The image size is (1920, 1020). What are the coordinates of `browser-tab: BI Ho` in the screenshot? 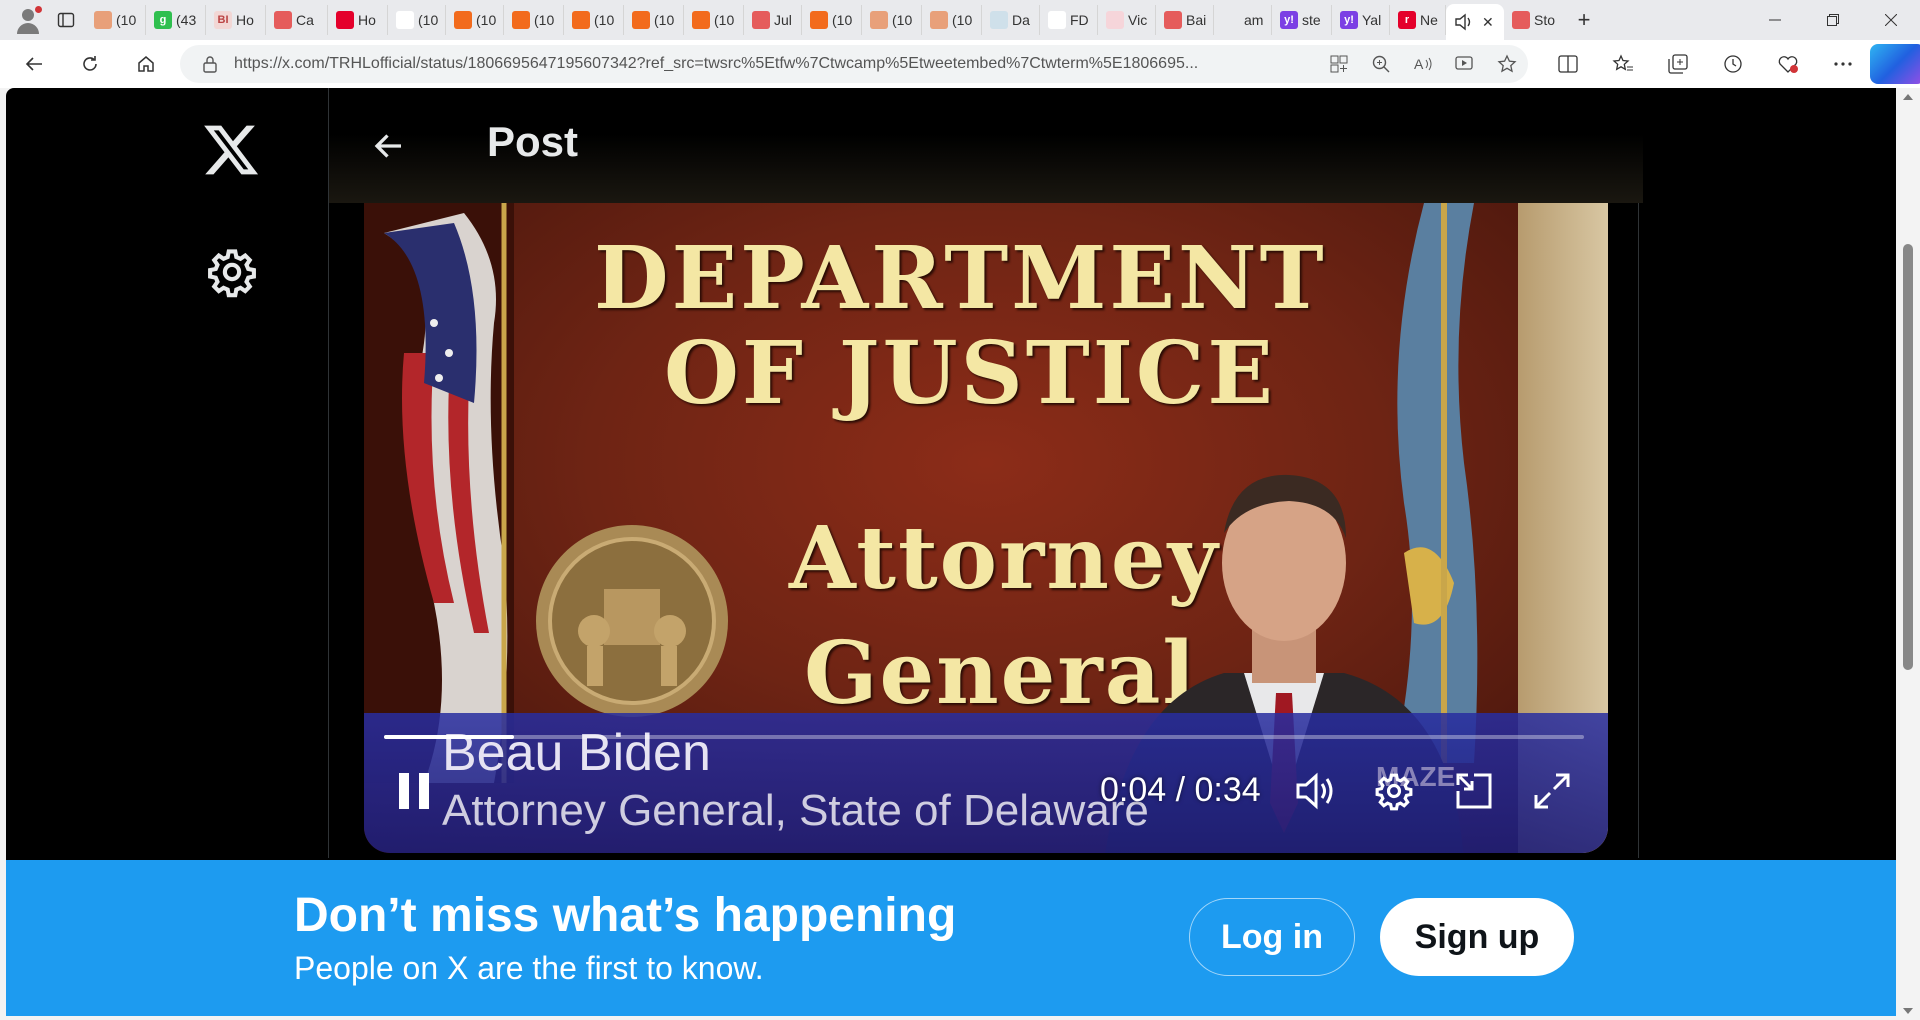 It's located at (236, 20).